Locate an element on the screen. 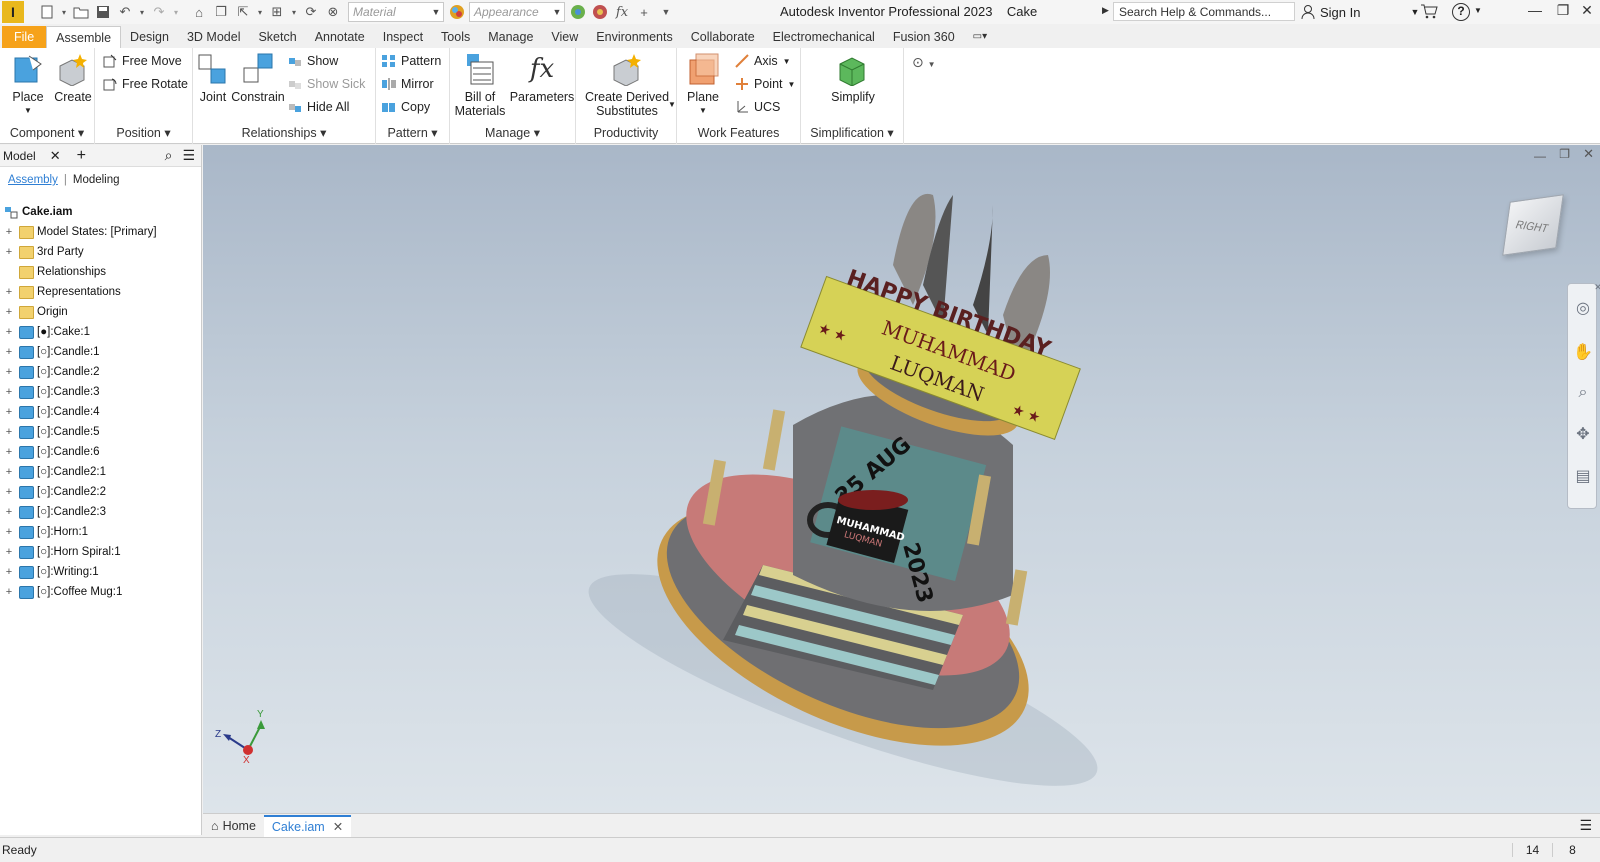 This screenshot has width=1600, height=862. redo-dropdown-icon: ▾ is located at coordinates (176, 12).